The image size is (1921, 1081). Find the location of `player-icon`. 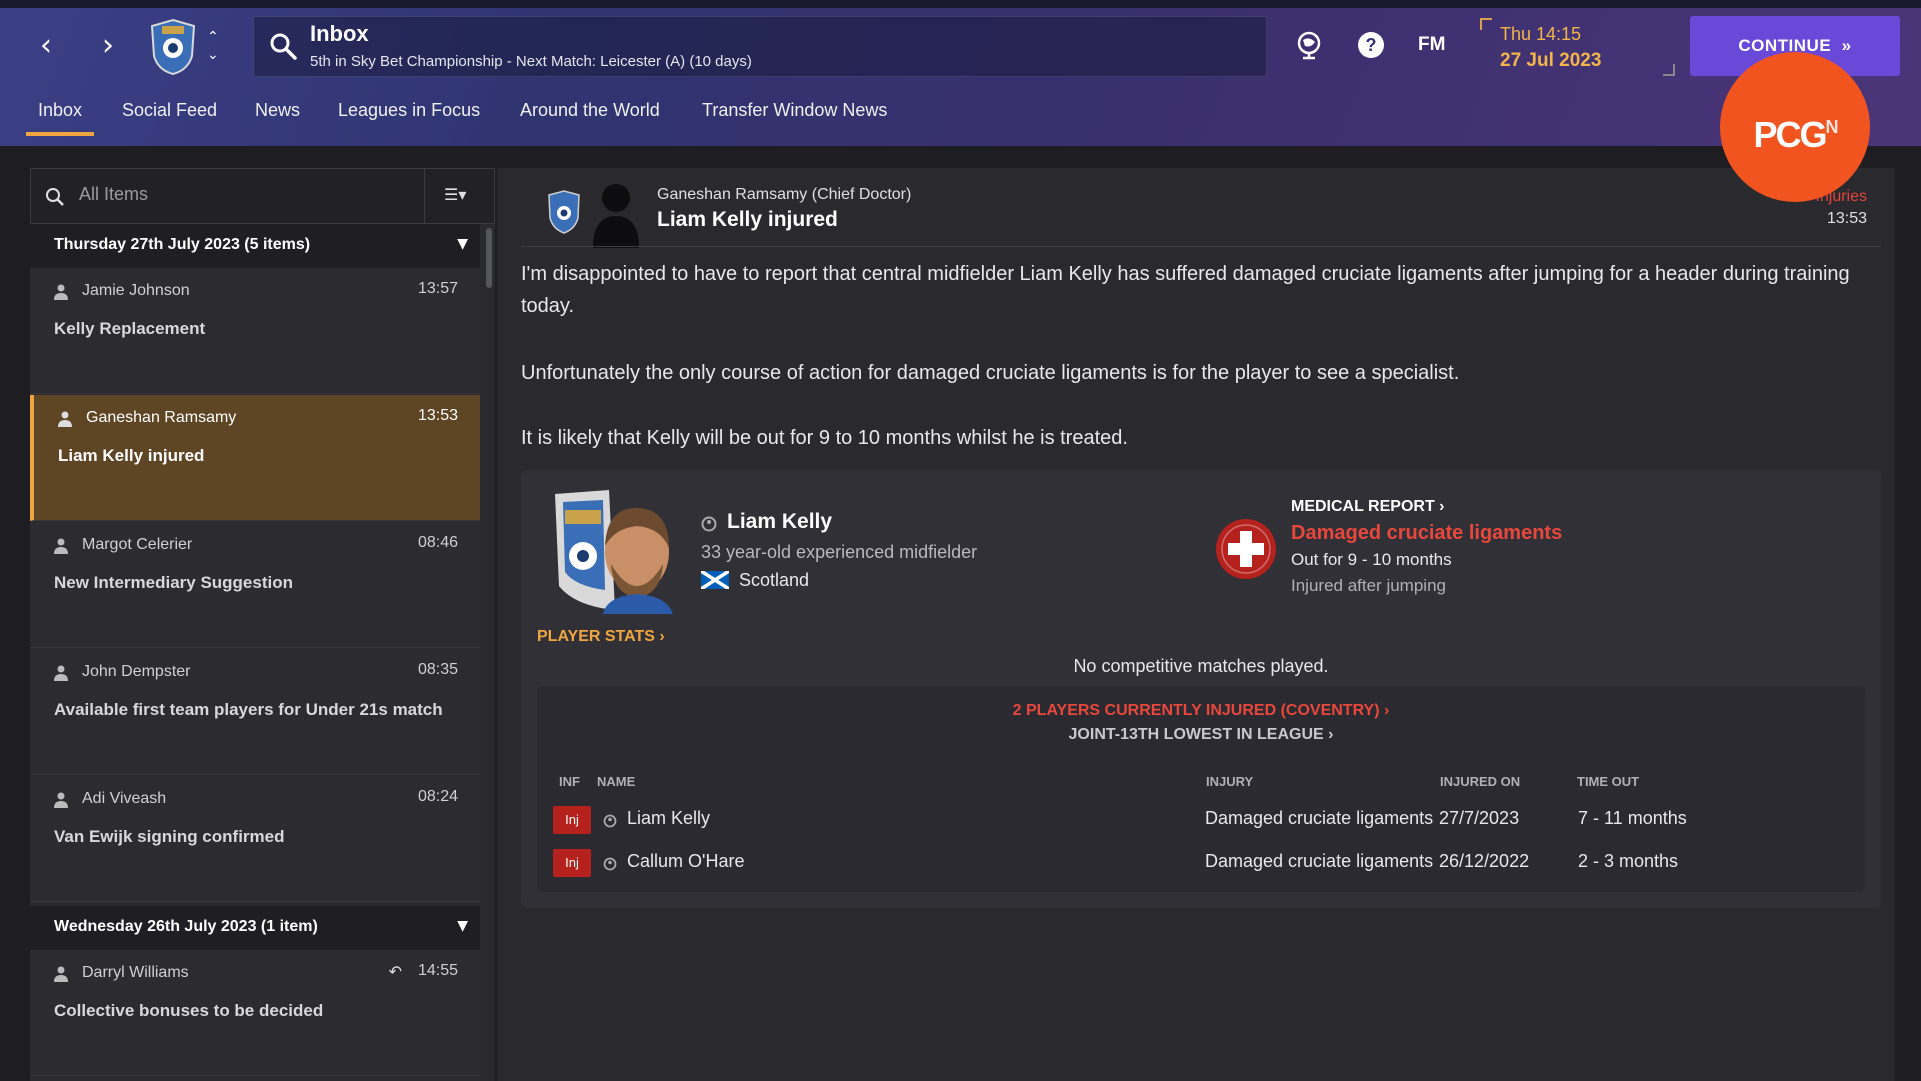

player-icon is located at coordinates (610, 864).